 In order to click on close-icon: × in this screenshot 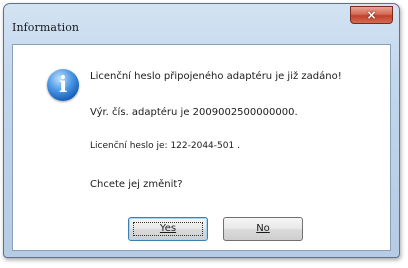, I will do `click(371, 15)`.